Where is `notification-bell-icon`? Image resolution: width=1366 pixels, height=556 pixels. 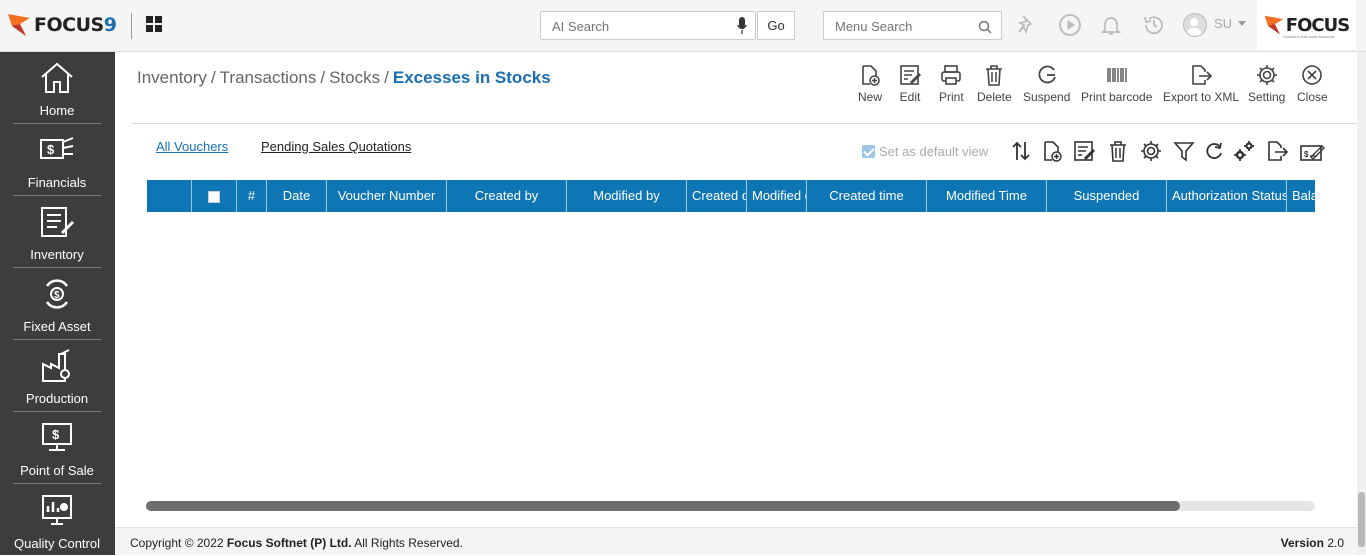 notification-bell-icon is located at coordinates (1111, 25).